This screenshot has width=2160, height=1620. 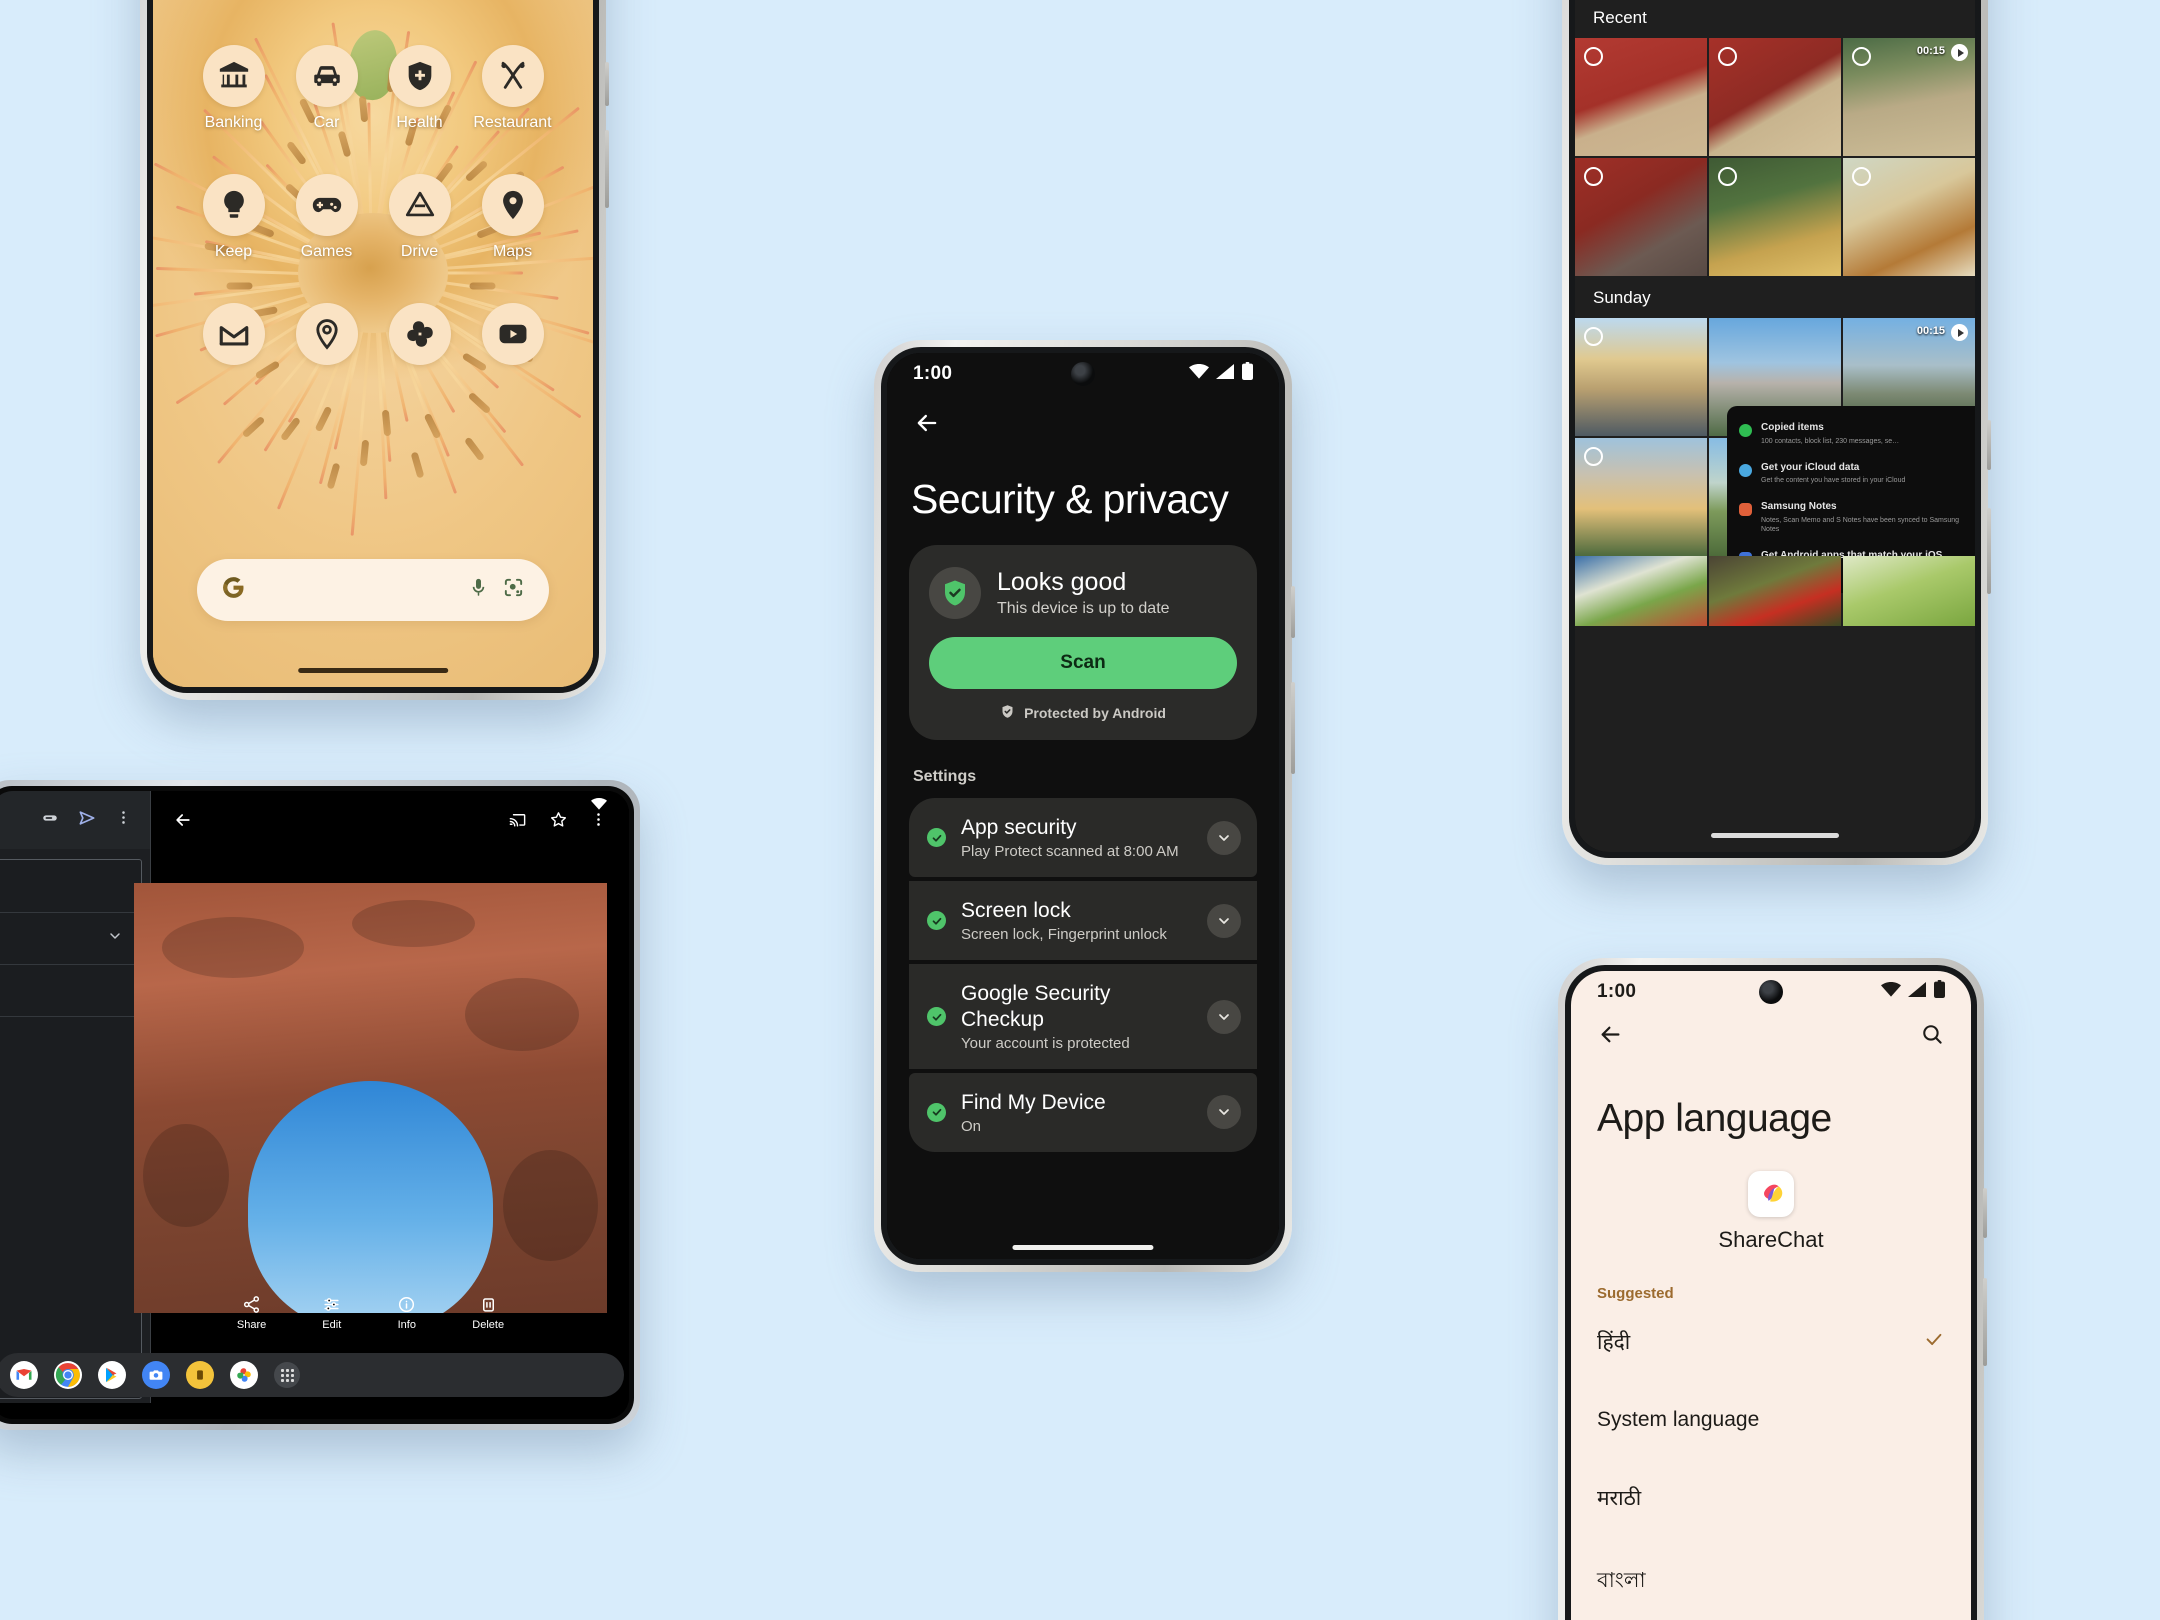 I want to click on chrome-icon, so click(x=68, y=1375).